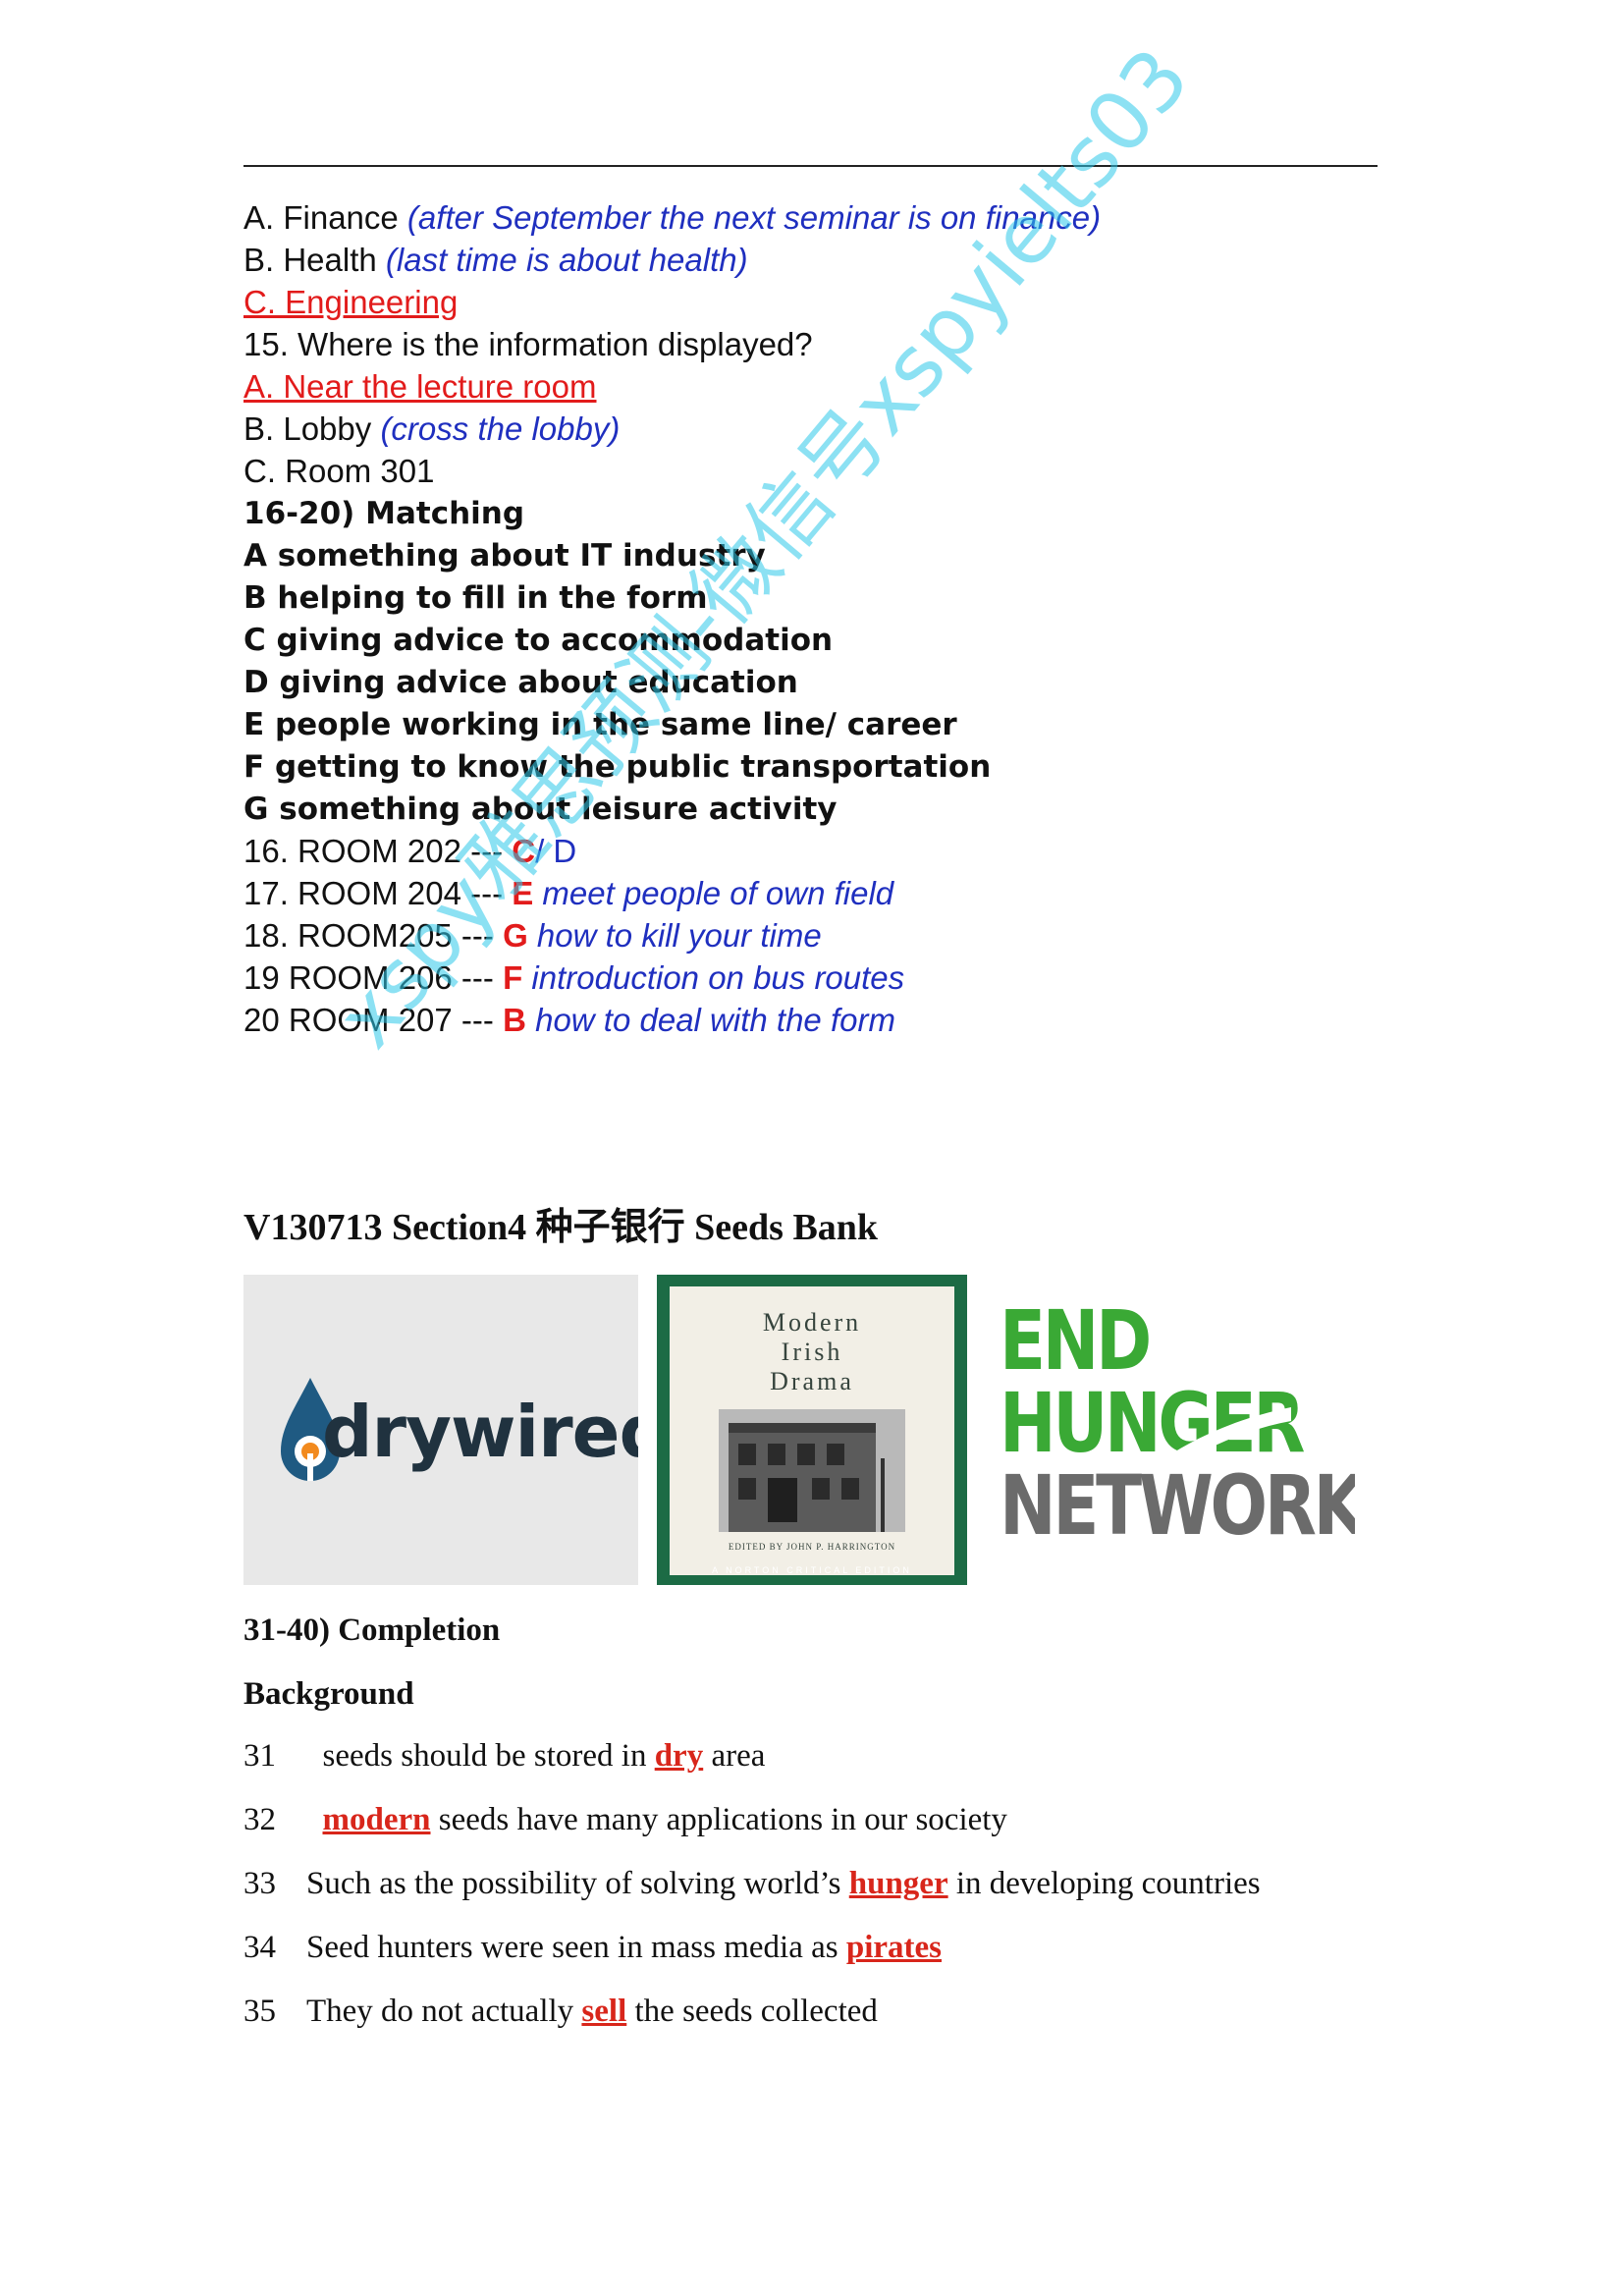 The width and height of the screenshot is (1622, 2296). What do you see at coordinates (528, 344) in the screenshot?
I see `q15-question: 15. Where is the information displayed?` at bounding box center [528, 344].